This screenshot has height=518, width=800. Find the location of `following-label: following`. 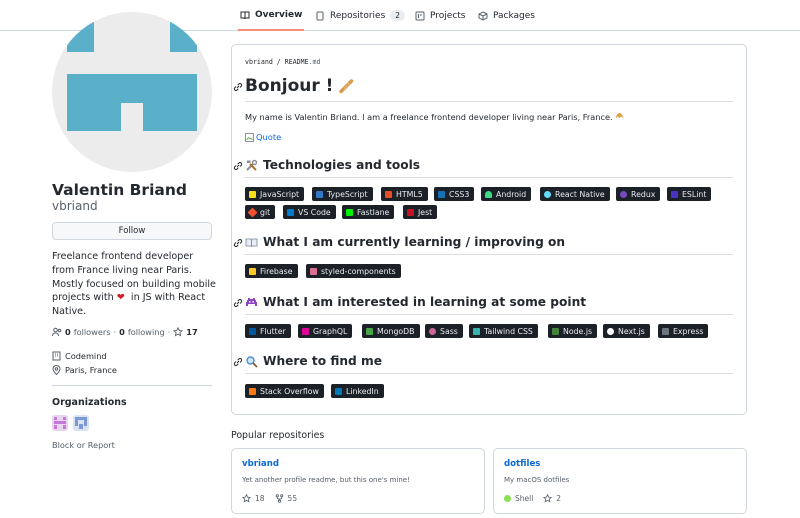

following-label: following is located at coordinates (146, 332).